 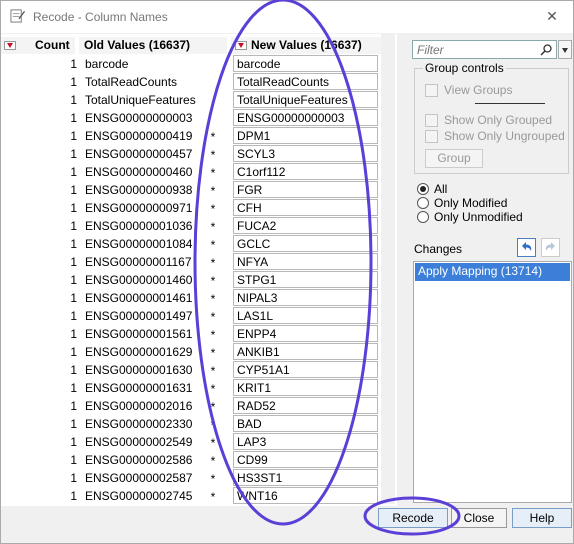 What do you see at coordinates (388, 269) in the screenshot?
I see `table-scrollbar` at bounding box center [388, 269].